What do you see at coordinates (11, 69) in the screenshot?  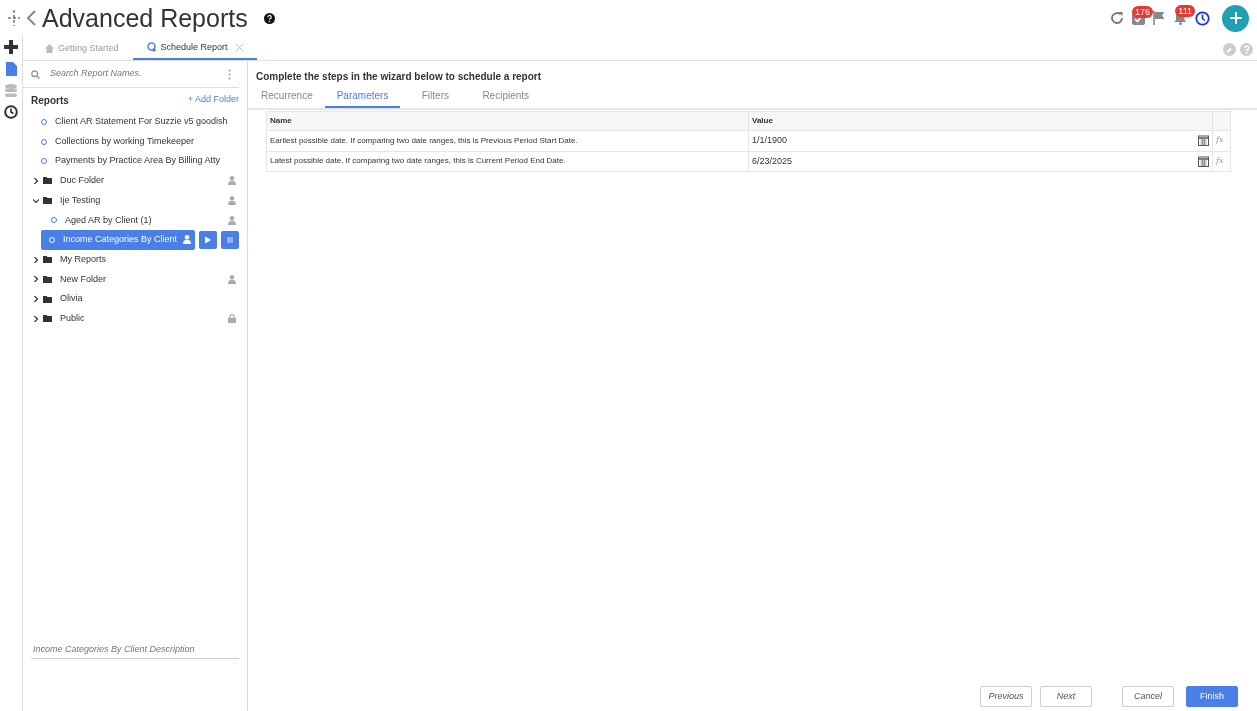 I see `document-icon` at bounding box center [11, 69].